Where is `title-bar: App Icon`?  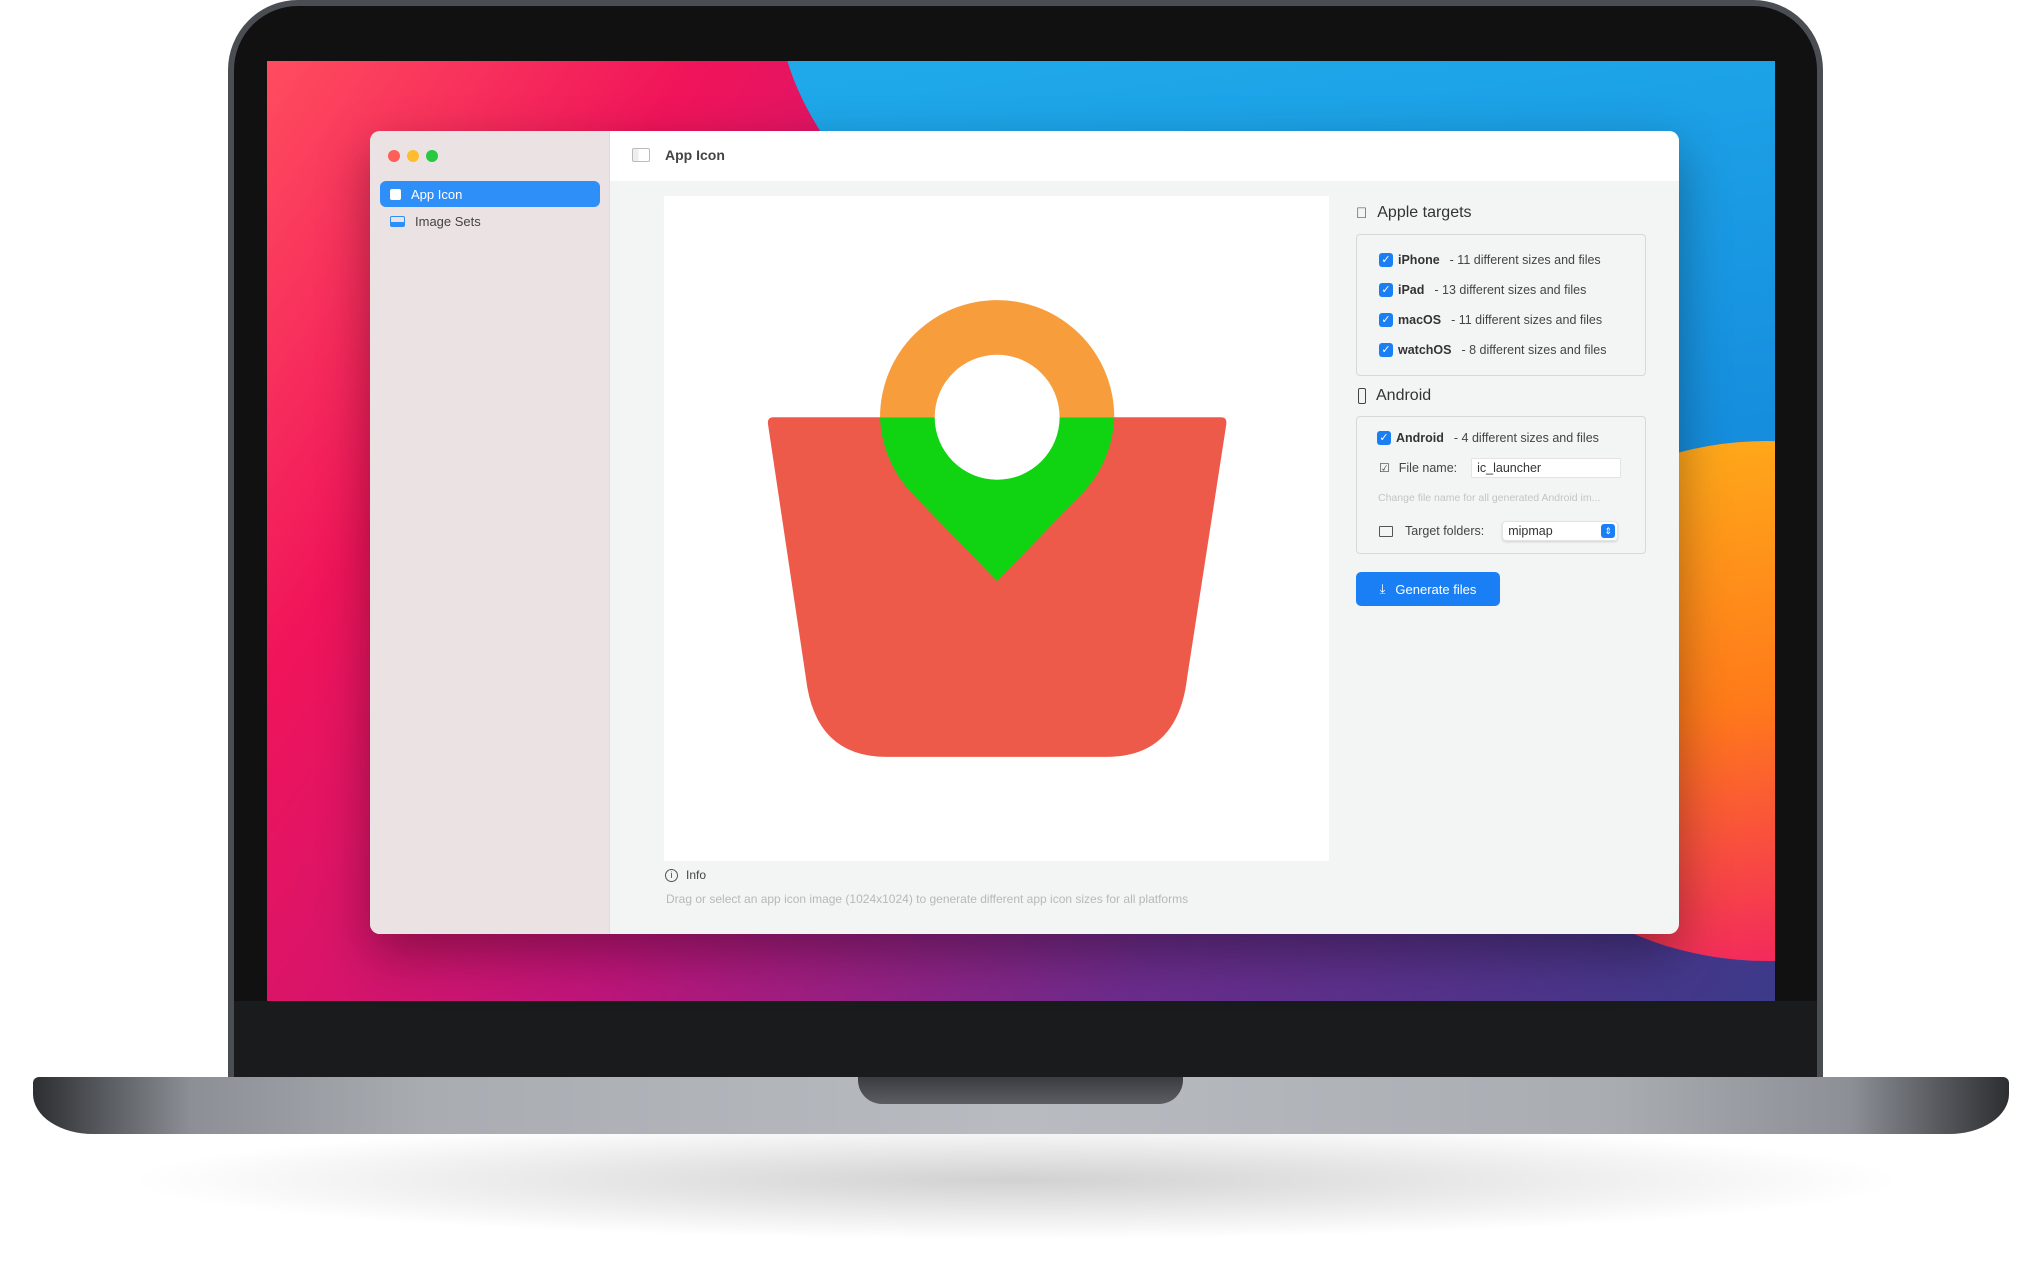
title-bar: App Icon is located at coordinates (1144, 156).